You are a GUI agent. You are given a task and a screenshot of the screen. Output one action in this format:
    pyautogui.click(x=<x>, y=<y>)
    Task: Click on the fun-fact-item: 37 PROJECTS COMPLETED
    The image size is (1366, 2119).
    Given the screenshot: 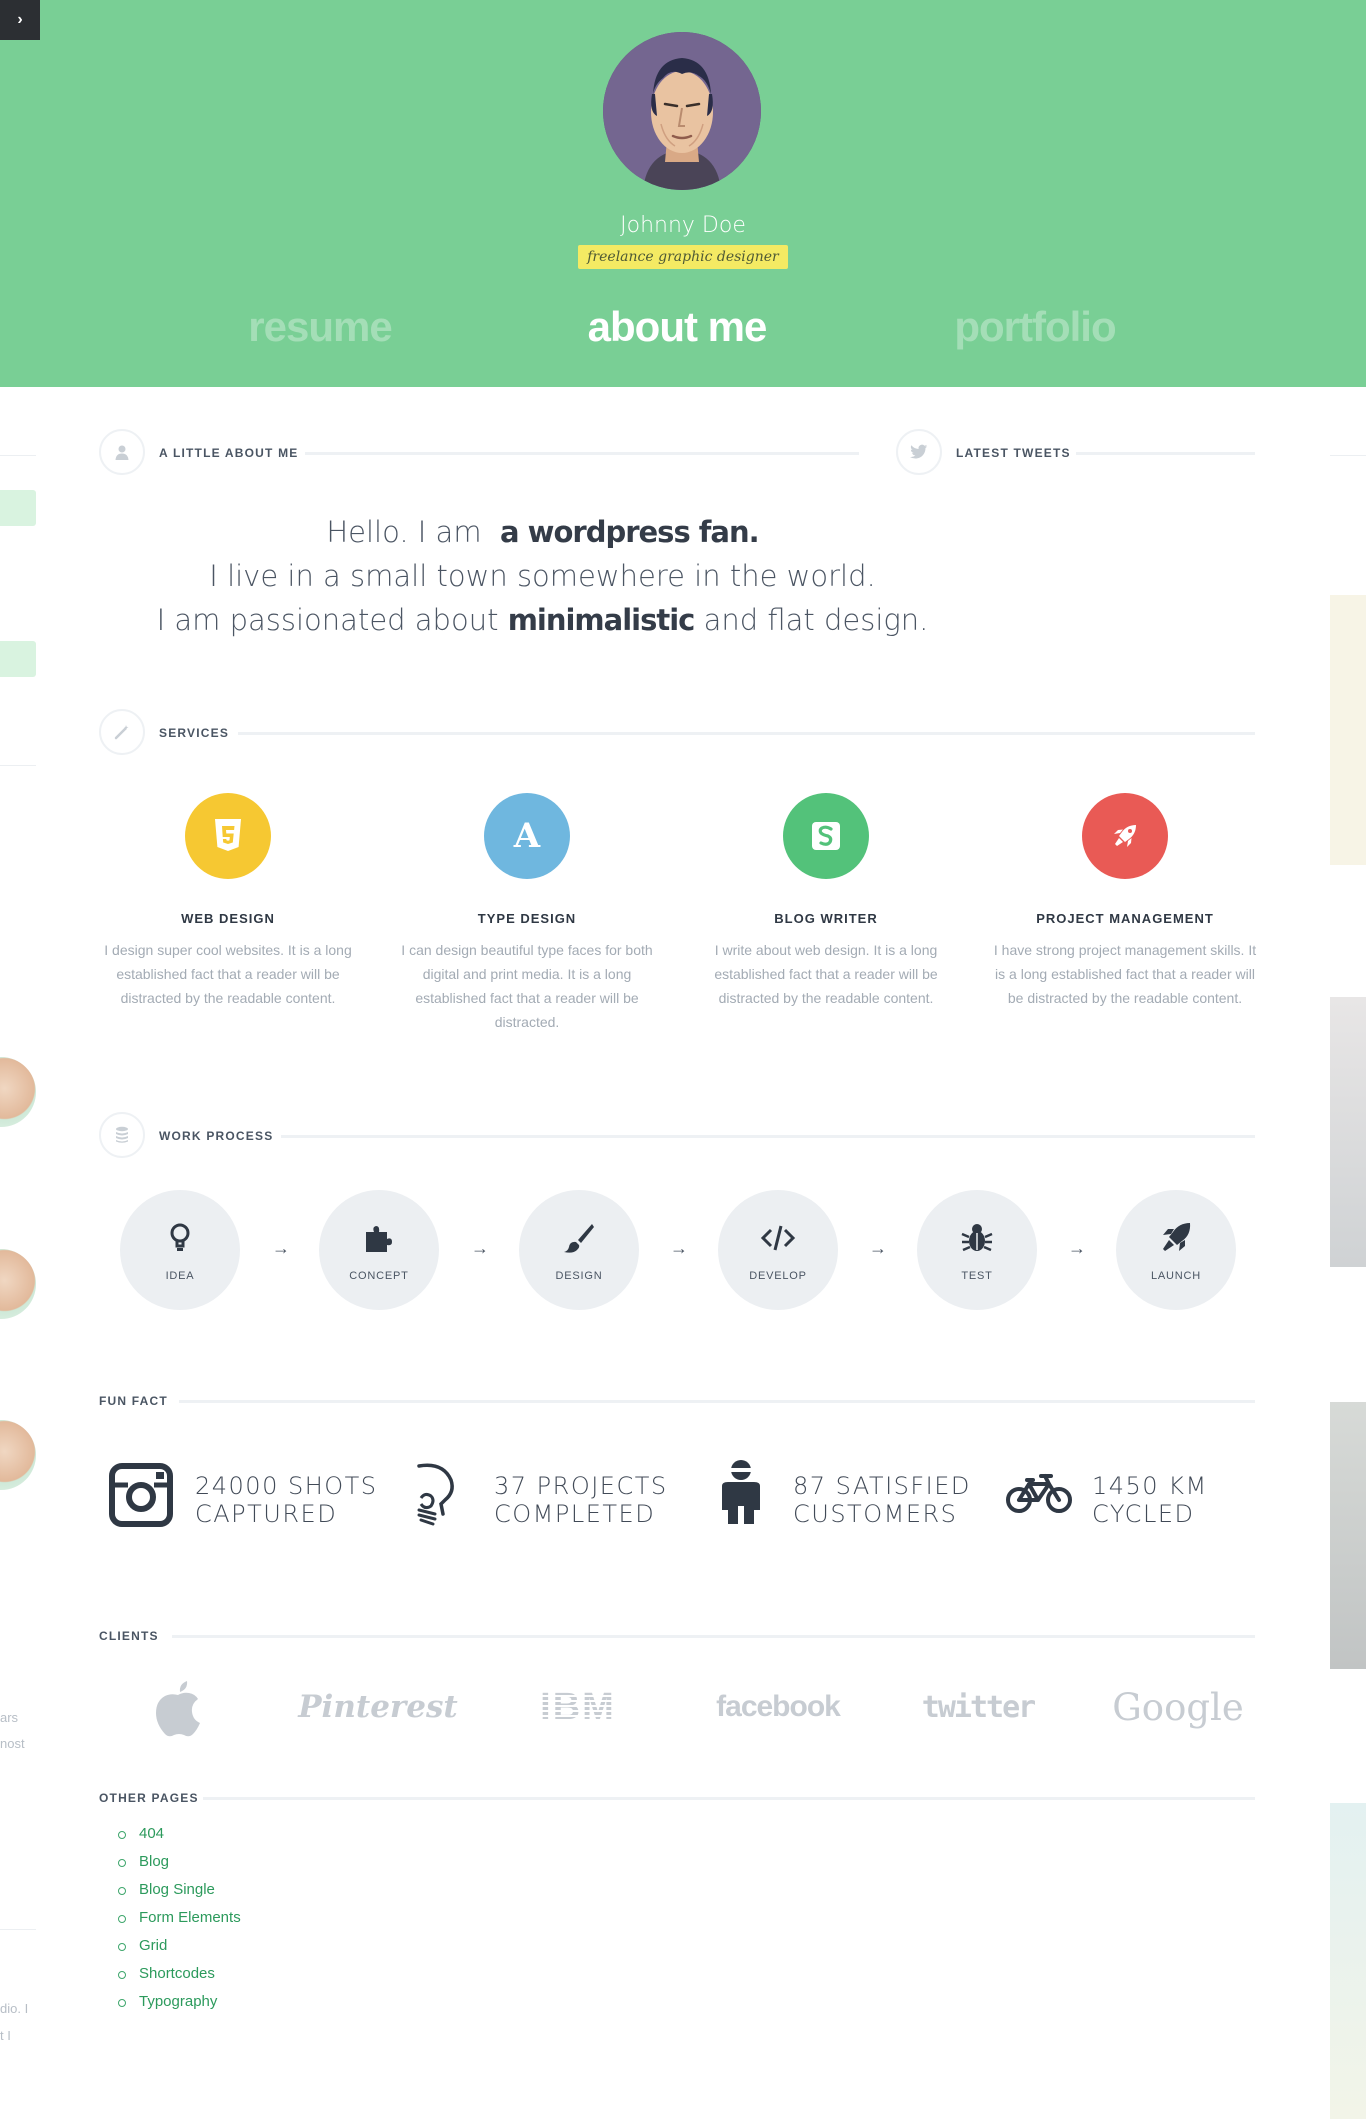 What is the action you would take?
    pyautogui.click(x=552, y=1490)
    